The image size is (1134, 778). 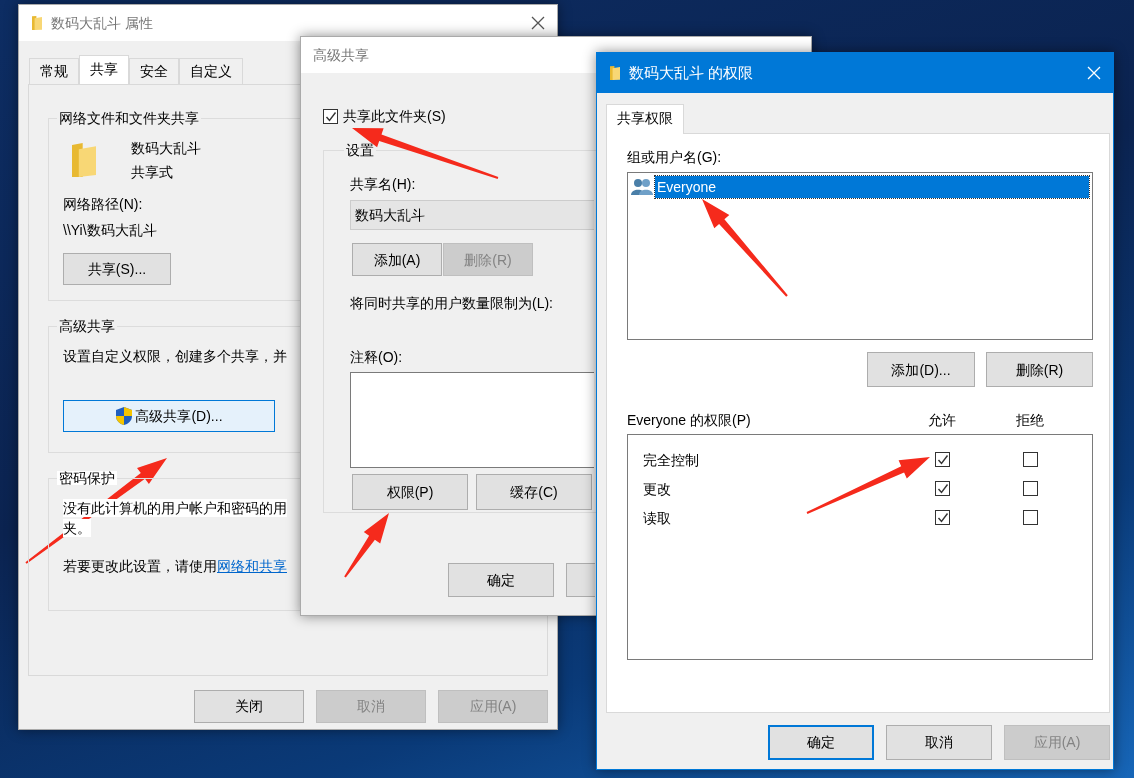 I want to click on share-status: 共享式, so click(x=152, y=172).